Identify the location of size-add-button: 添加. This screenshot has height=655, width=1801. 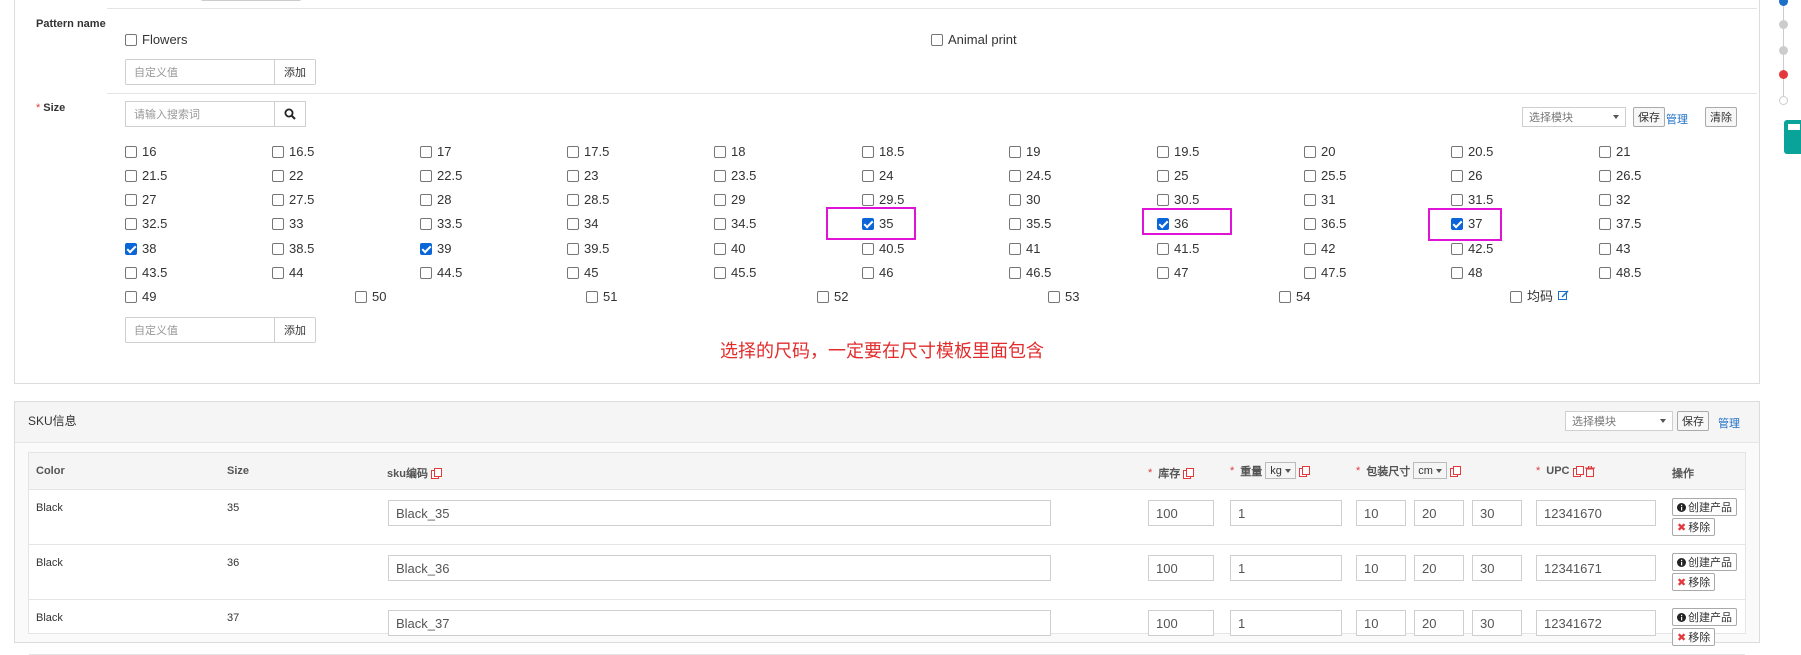
(295, 330).